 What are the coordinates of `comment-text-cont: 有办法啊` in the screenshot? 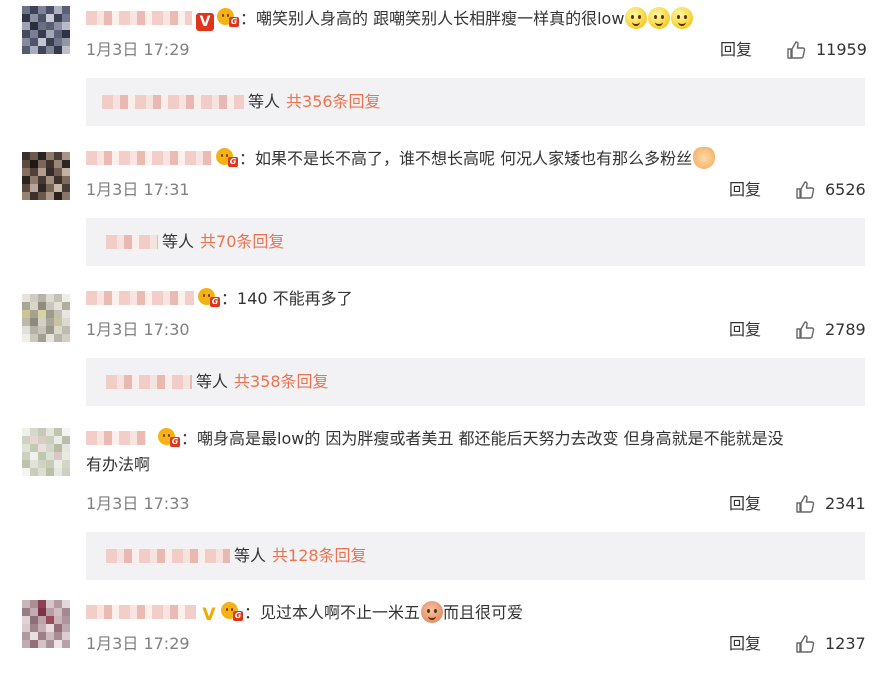 It's located at (118, 464).